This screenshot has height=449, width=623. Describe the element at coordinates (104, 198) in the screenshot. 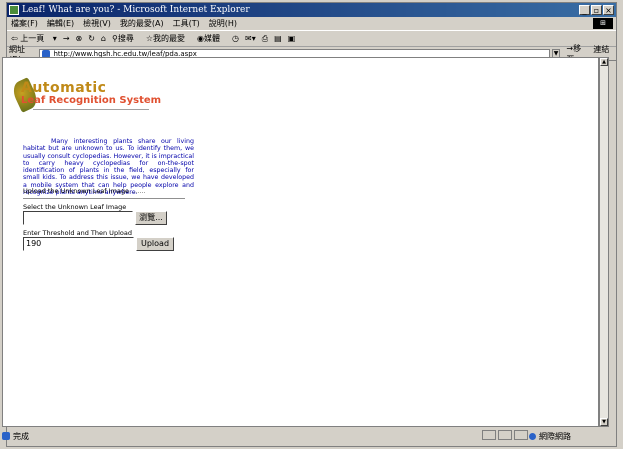

I see `section-divider` at that location.